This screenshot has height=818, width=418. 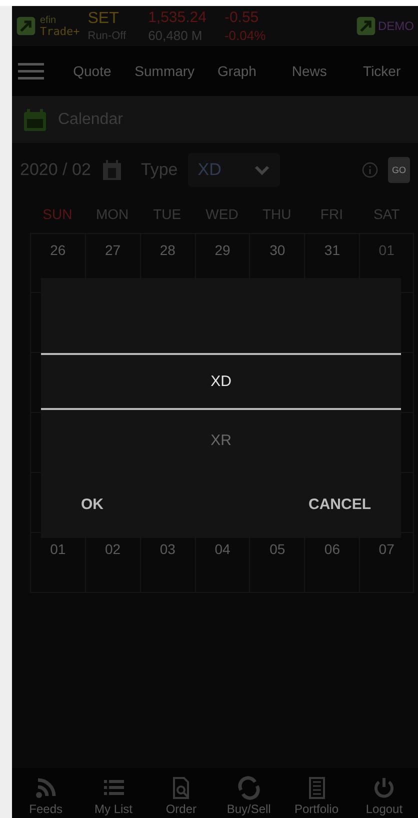 I want to click on picker-option: XR, so click(x=221, y=440).